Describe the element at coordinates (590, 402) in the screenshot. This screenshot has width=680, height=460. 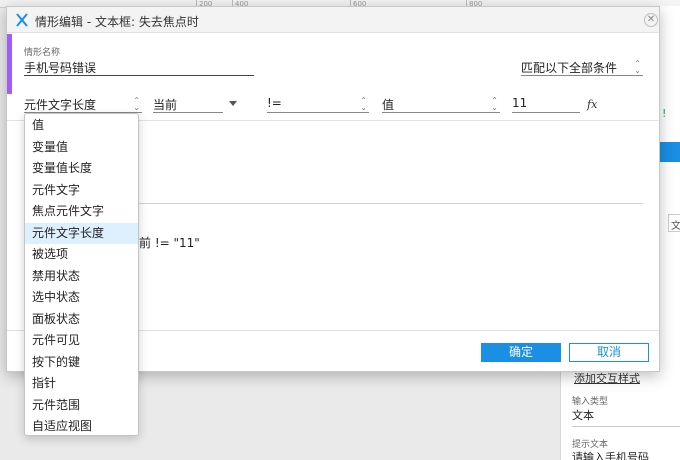
I see `input-type-label: 输入类型` at that location.